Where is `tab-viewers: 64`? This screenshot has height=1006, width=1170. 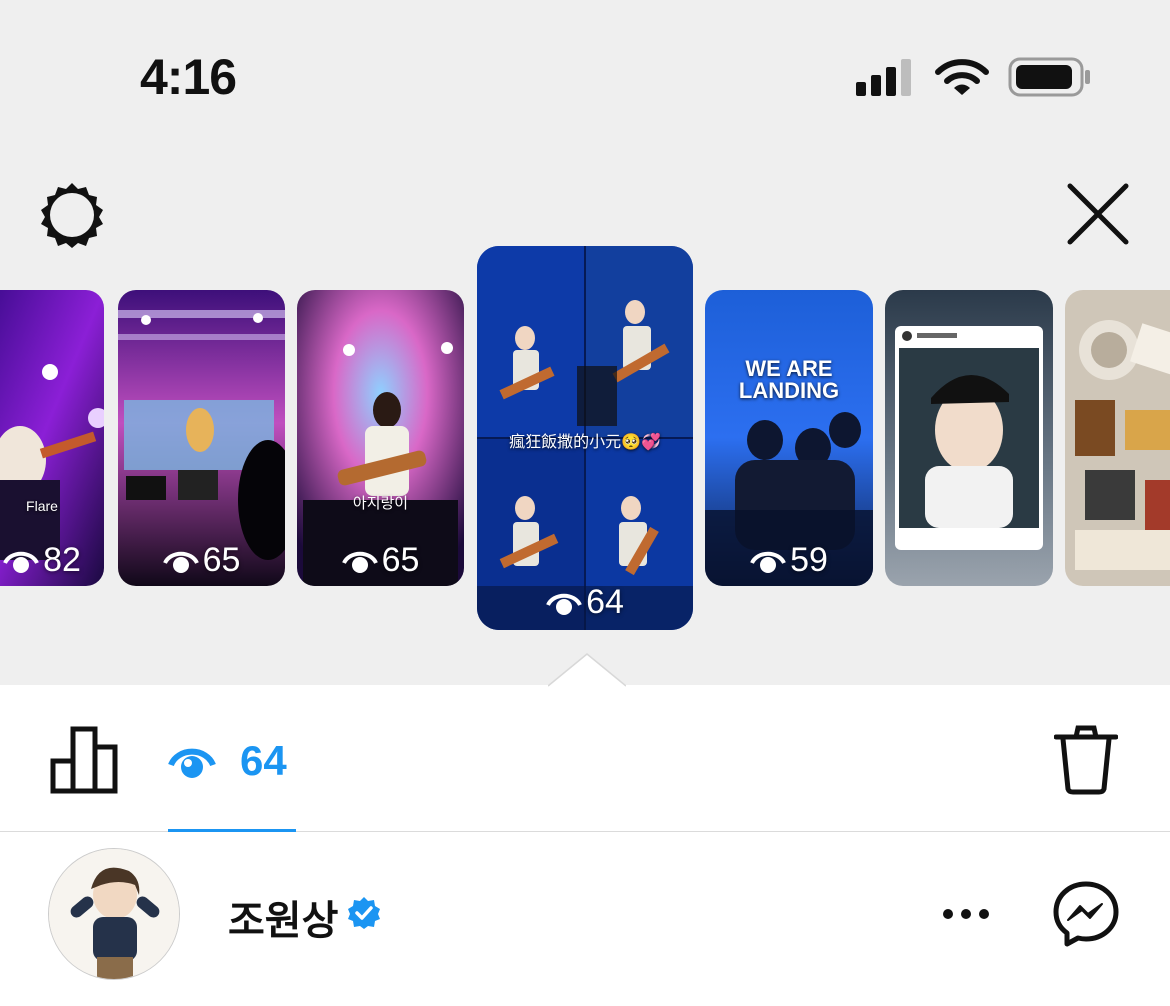
tab-viewers: 64 is located at coordinates (232, 758).